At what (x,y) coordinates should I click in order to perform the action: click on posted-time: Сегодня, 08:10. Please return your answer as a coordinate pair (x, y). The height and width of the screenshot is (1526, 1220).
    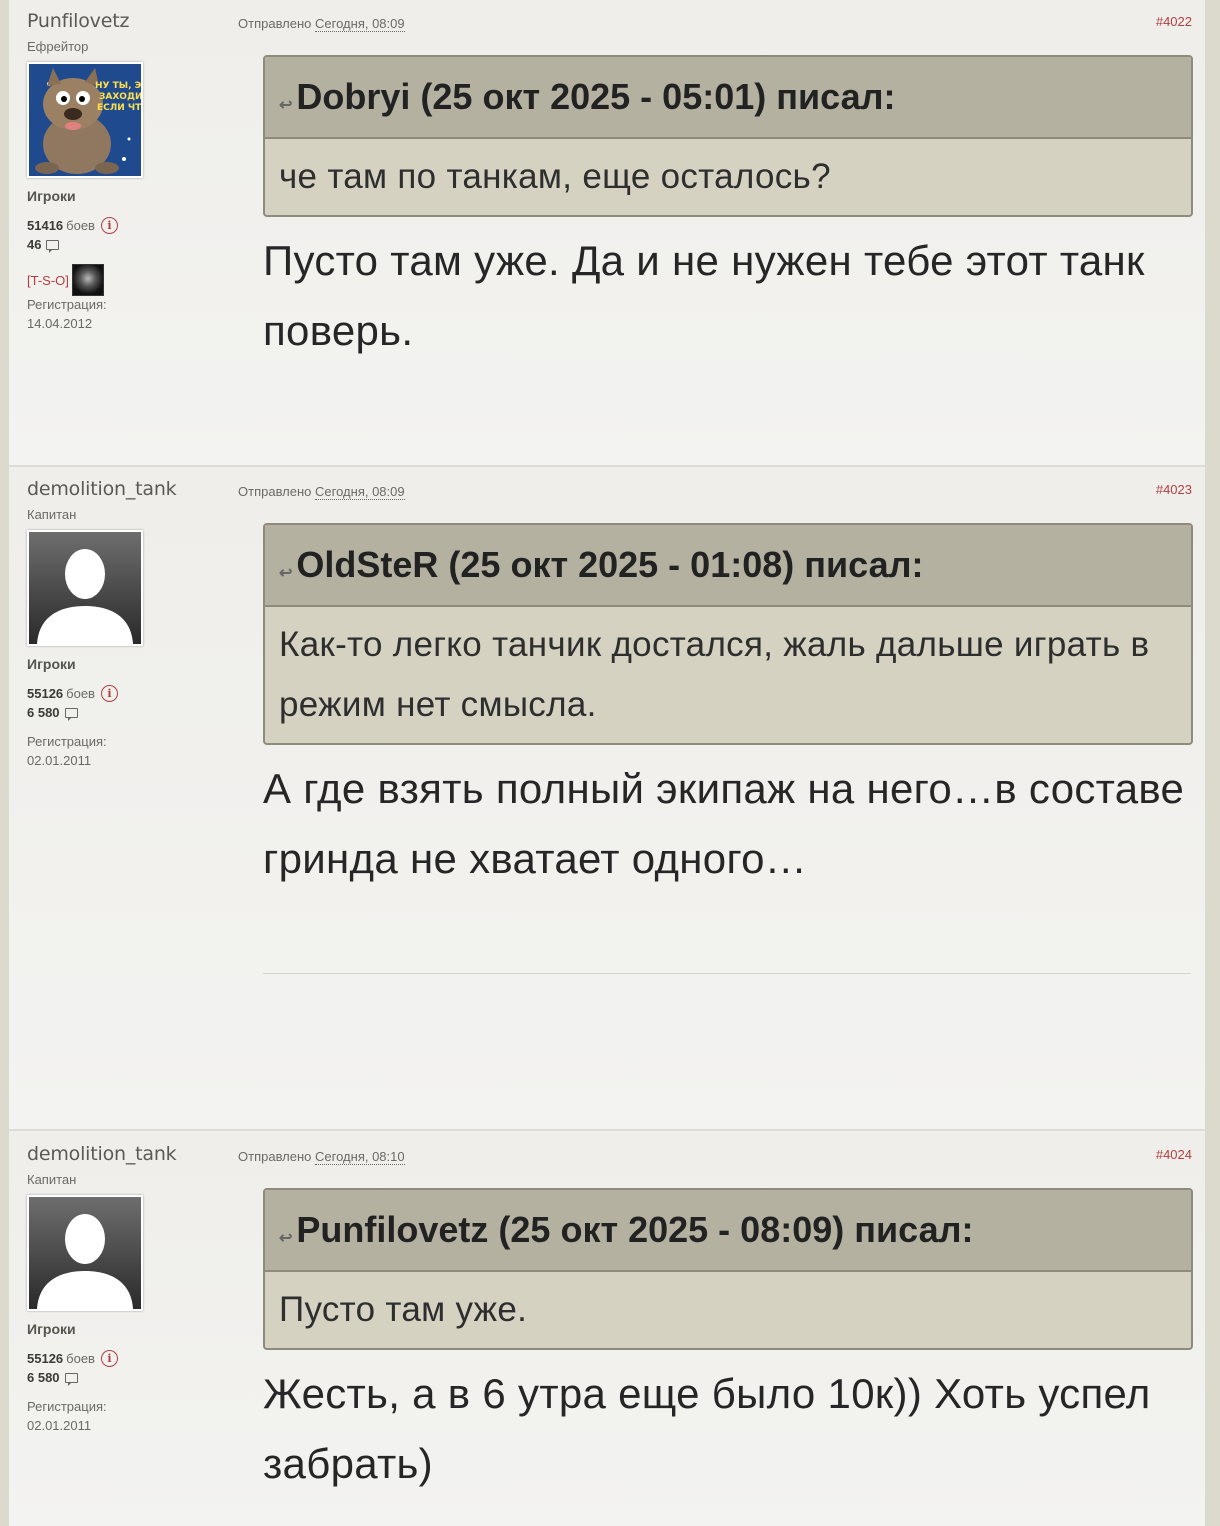
    Looking at the image, I should click on (360, 1157).